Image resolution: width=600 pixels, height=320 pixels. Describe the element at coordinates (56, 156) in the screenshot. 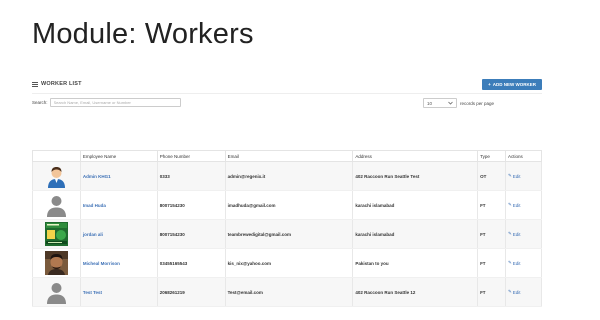

I see `column-header-photo` at that location.